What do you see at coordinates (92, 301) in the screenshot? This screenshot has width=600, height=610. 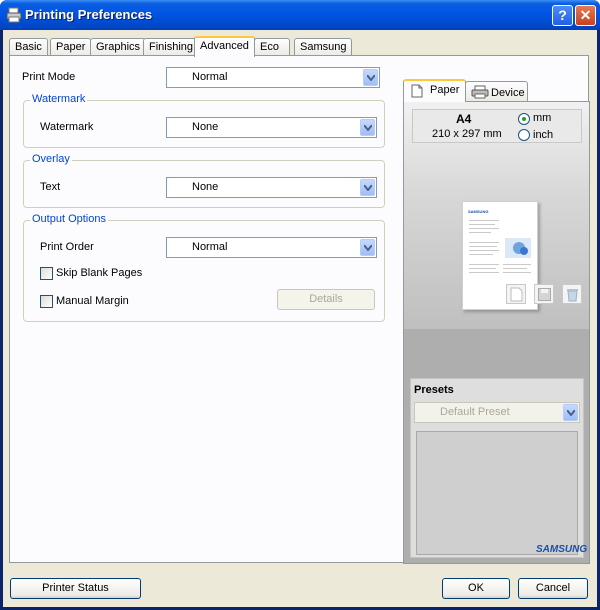 I see `manual-margin-label: Manual Margin` at bounding box center [92, 301].